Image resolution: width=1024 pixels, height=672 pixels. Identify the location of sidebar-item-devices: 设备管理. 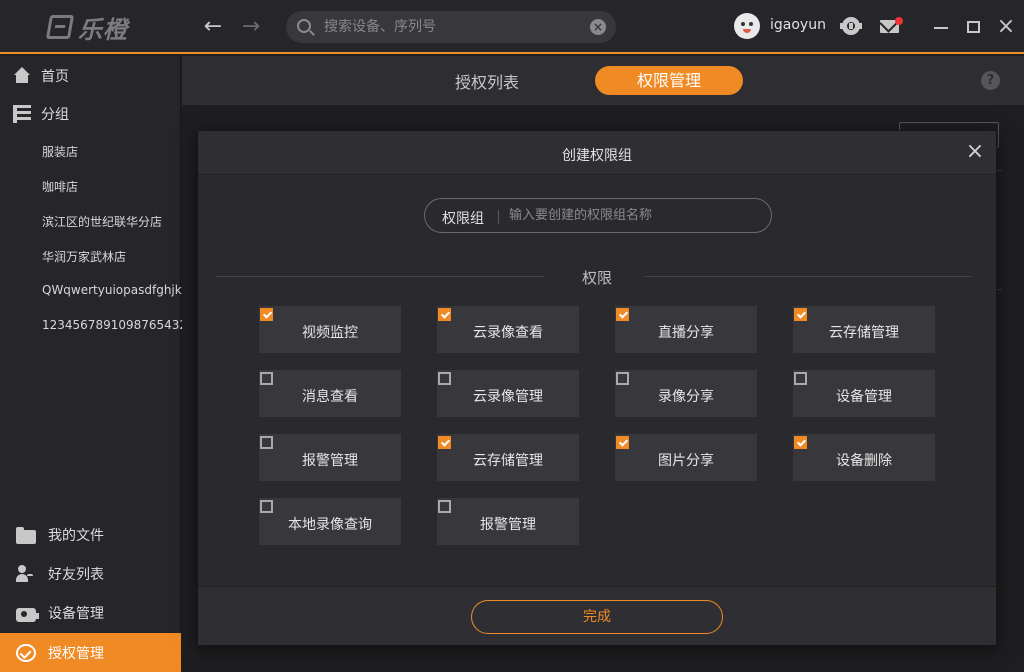
(90, 612).